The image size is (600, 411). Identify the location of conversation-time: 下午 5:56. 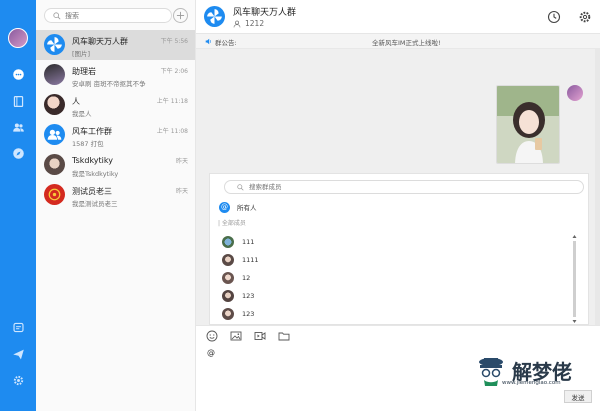
(174, 41).